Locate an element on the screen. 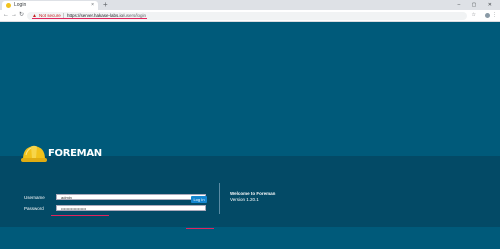 The image size is (500, 249). username-field: admin is located at coordinates (131, 197).